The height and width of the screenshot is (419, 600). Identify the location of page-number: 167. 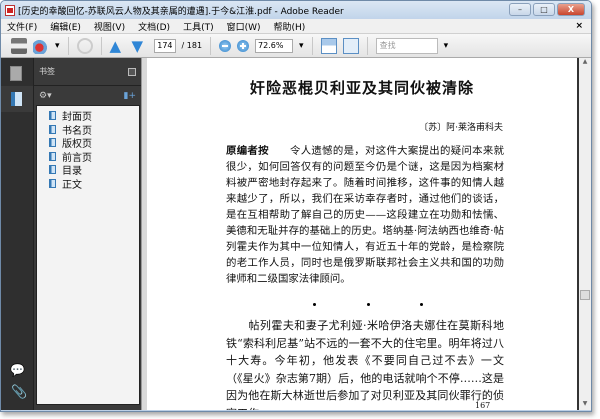
(483, 405).